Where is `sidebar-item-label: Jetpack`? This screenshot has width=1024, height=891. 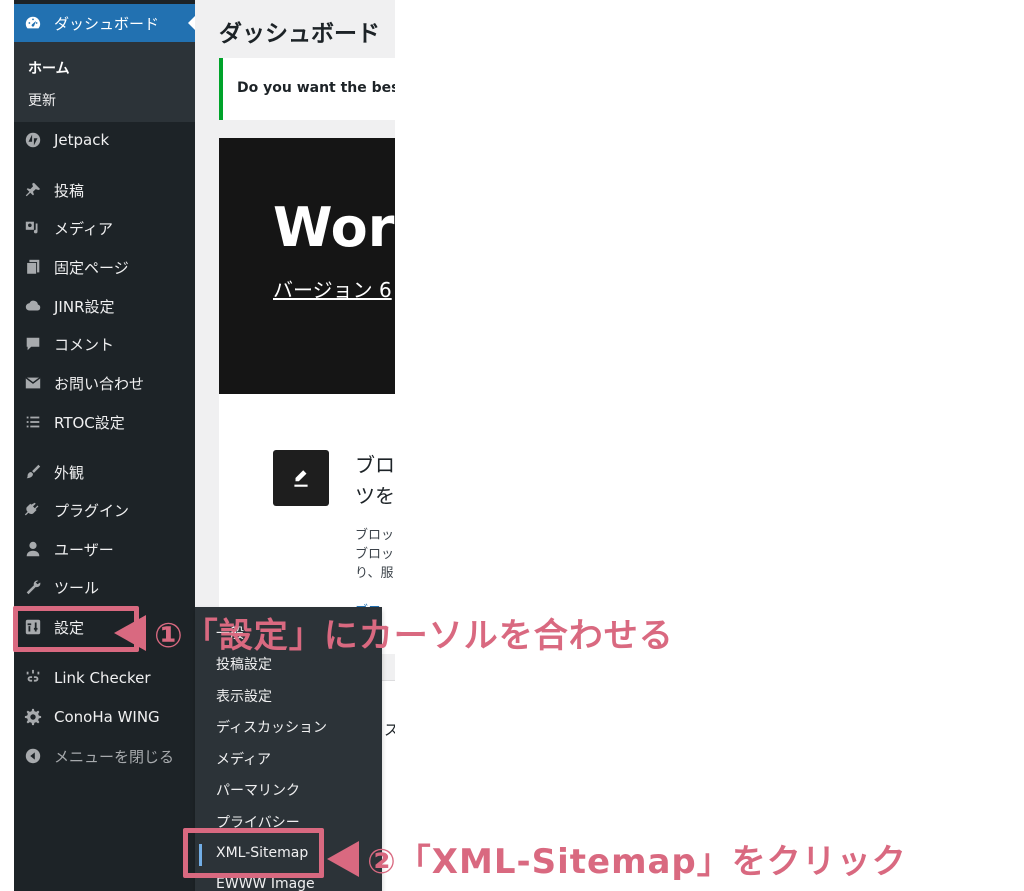 sidebar-item-label: Jetpack is located at coordinates (82, 140).